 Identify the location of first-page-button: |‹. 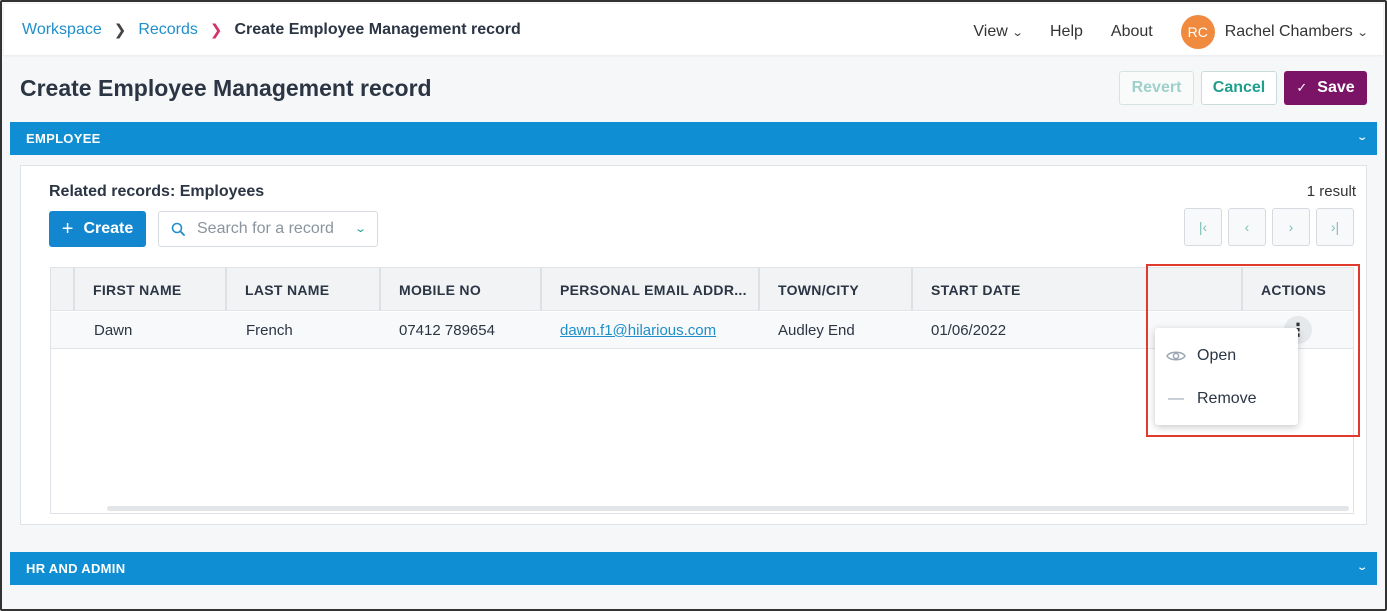
(1203, 227).